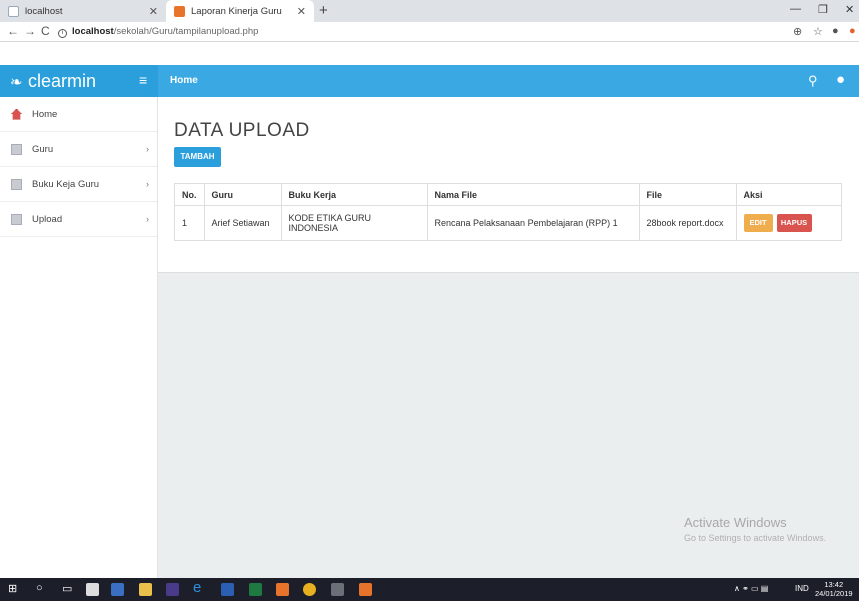 The height and width of the screenshot is (601, 859). I want to click on clock: 13:42 24/01/2019, so click(834, 589).